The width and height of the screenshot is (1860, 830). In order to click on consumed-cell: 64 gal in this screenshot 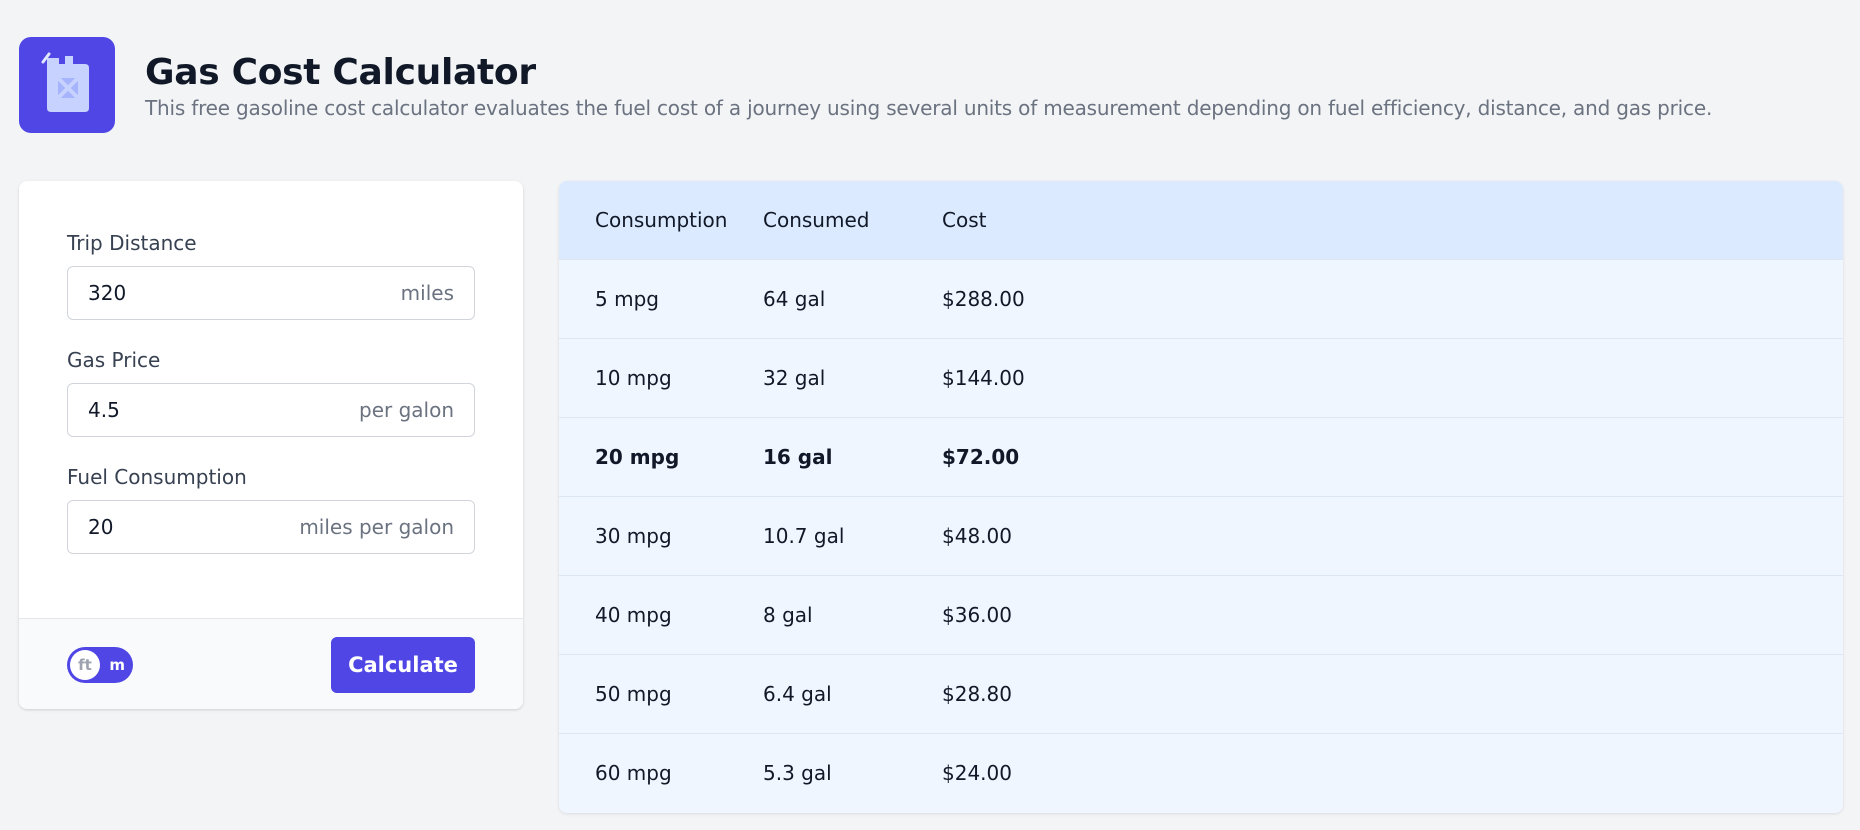, I will do `click(852, 299)`.